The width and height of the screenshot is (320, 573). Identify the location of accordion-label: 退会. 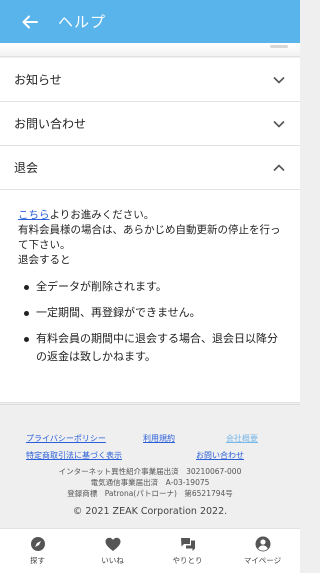
(26, 168).